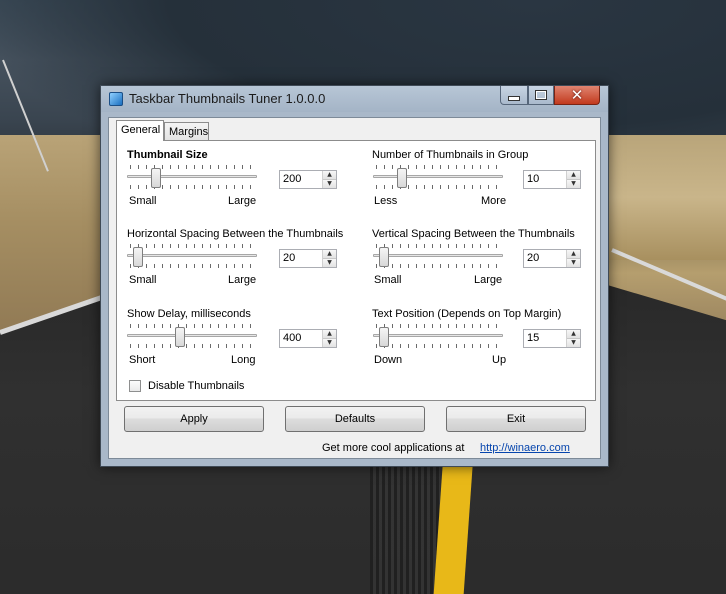 The height and width of the screenshot is (594, 726). I want to click on disable-thumbnails-label: Disable Thumbnails, so click(196, 386).